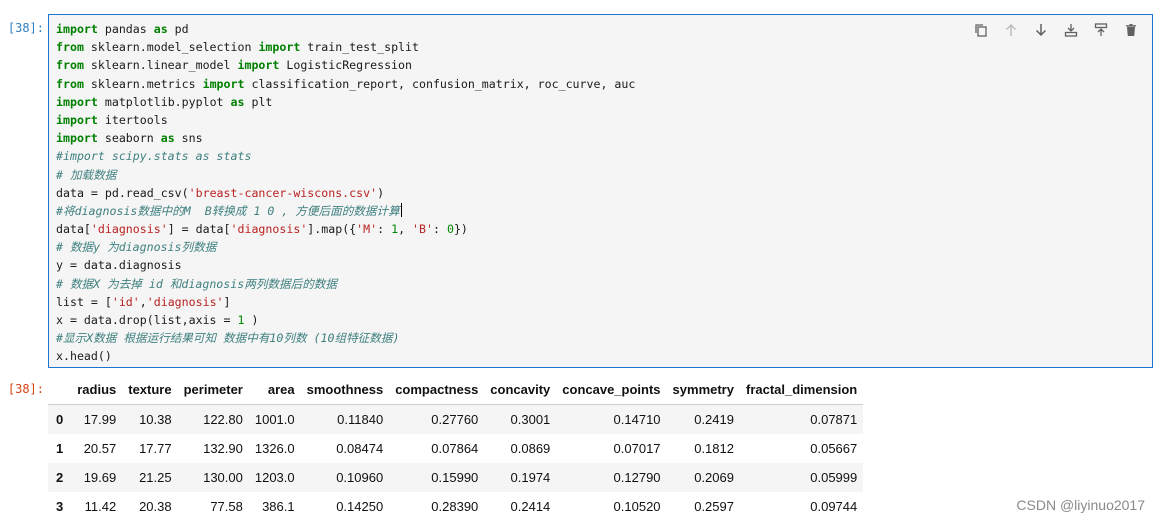 The image size is (1160, 524). I want to click on code-token: # 加载数据, so click(86, 174).